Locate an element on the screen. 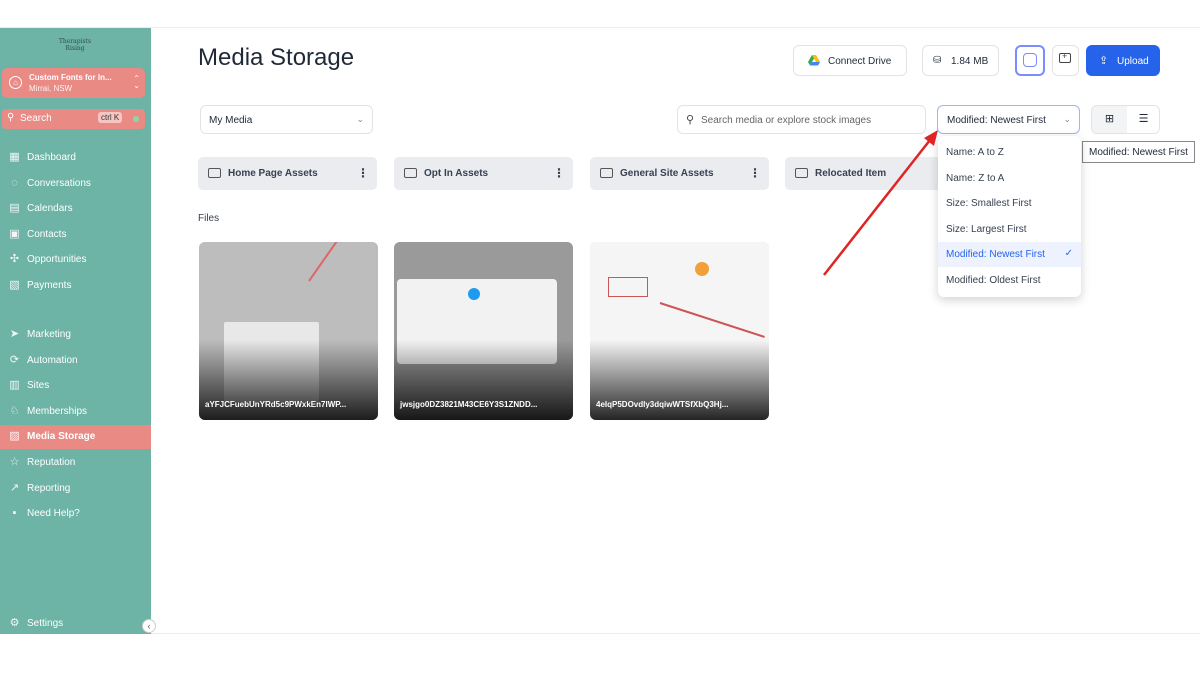 This screenshot has width=1200, height=675. gear-icon: ⚙ is located at coordinates (14, 623).